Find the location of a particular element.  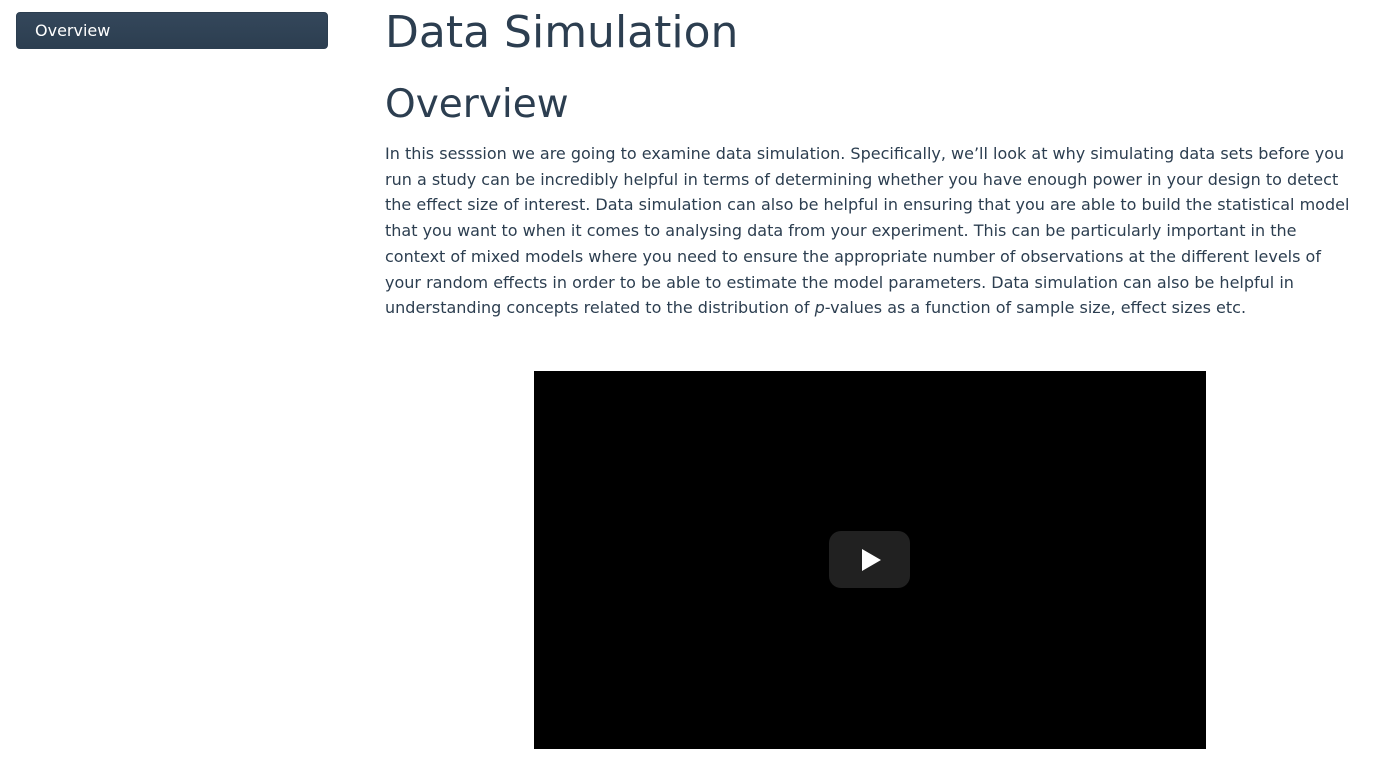

toc-item-overview: Overview is located at coordinates (172, 30).